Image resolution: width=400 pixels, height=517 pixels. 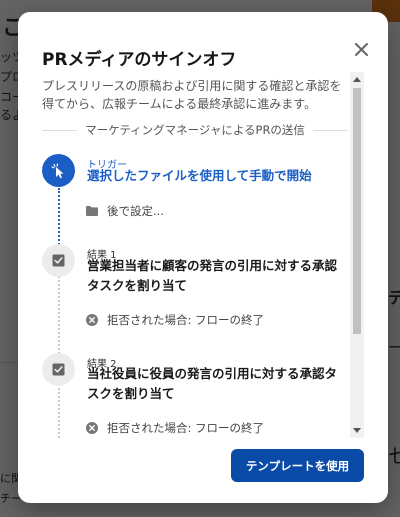 I want to click on folder-icon, so click(x=92, y=211).